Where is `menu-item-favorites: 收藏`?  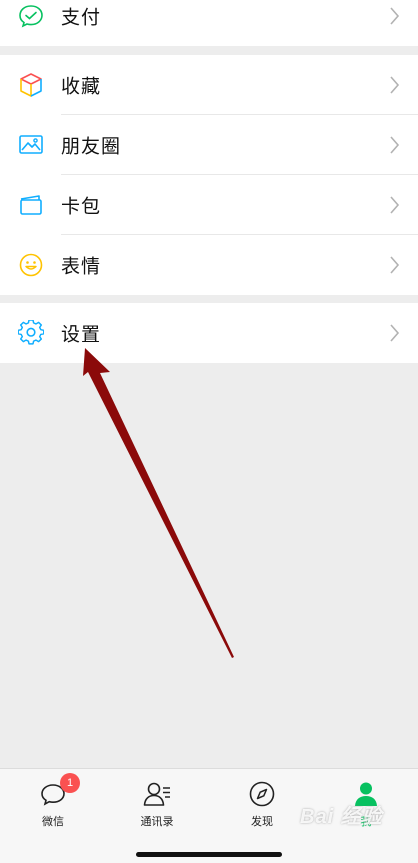
menu-item-favorites: 收藏 is located at coordinates (209, 85).